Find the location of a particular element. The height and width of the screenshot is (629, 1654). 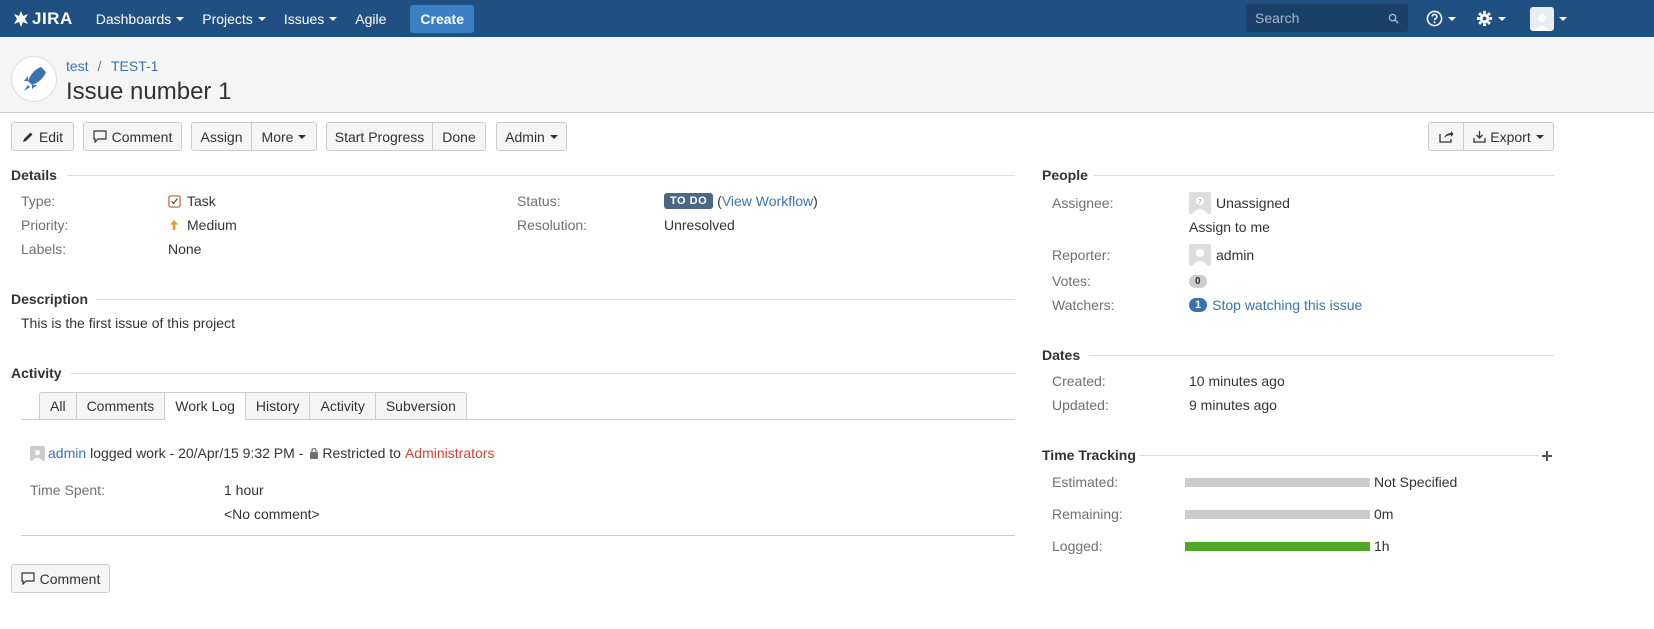

tab-comments-label: Comments is located at coordinates (120, 406).